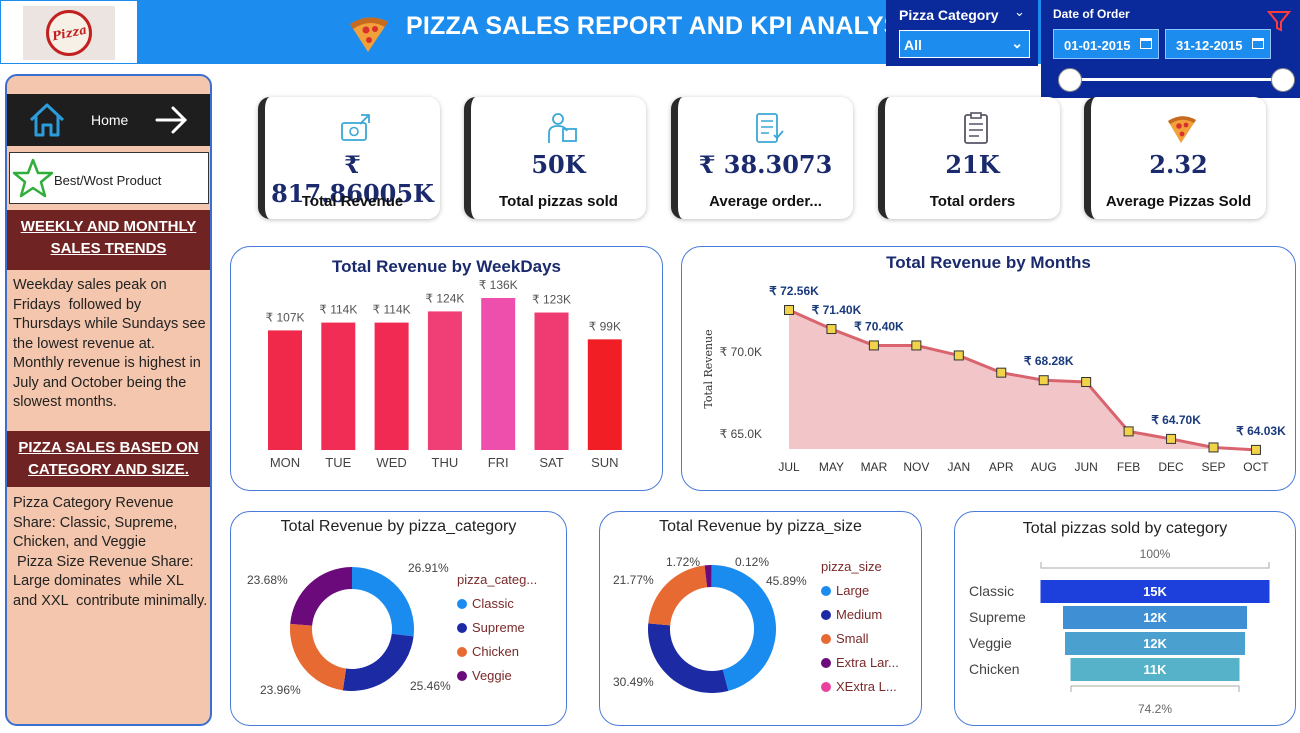  I want to click on kpi-value: 50K, so click(558, 164).